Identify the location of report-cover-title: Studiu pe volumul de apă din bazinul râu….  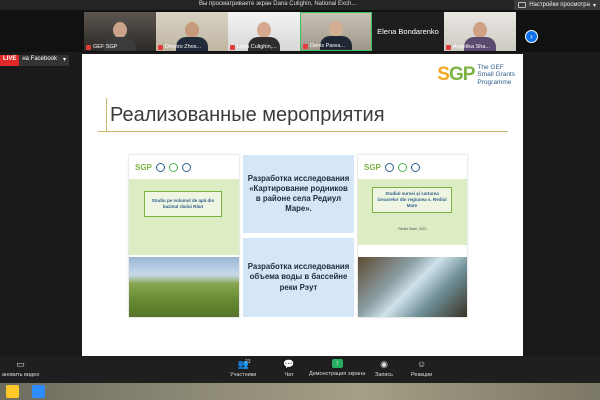
(183, 204).